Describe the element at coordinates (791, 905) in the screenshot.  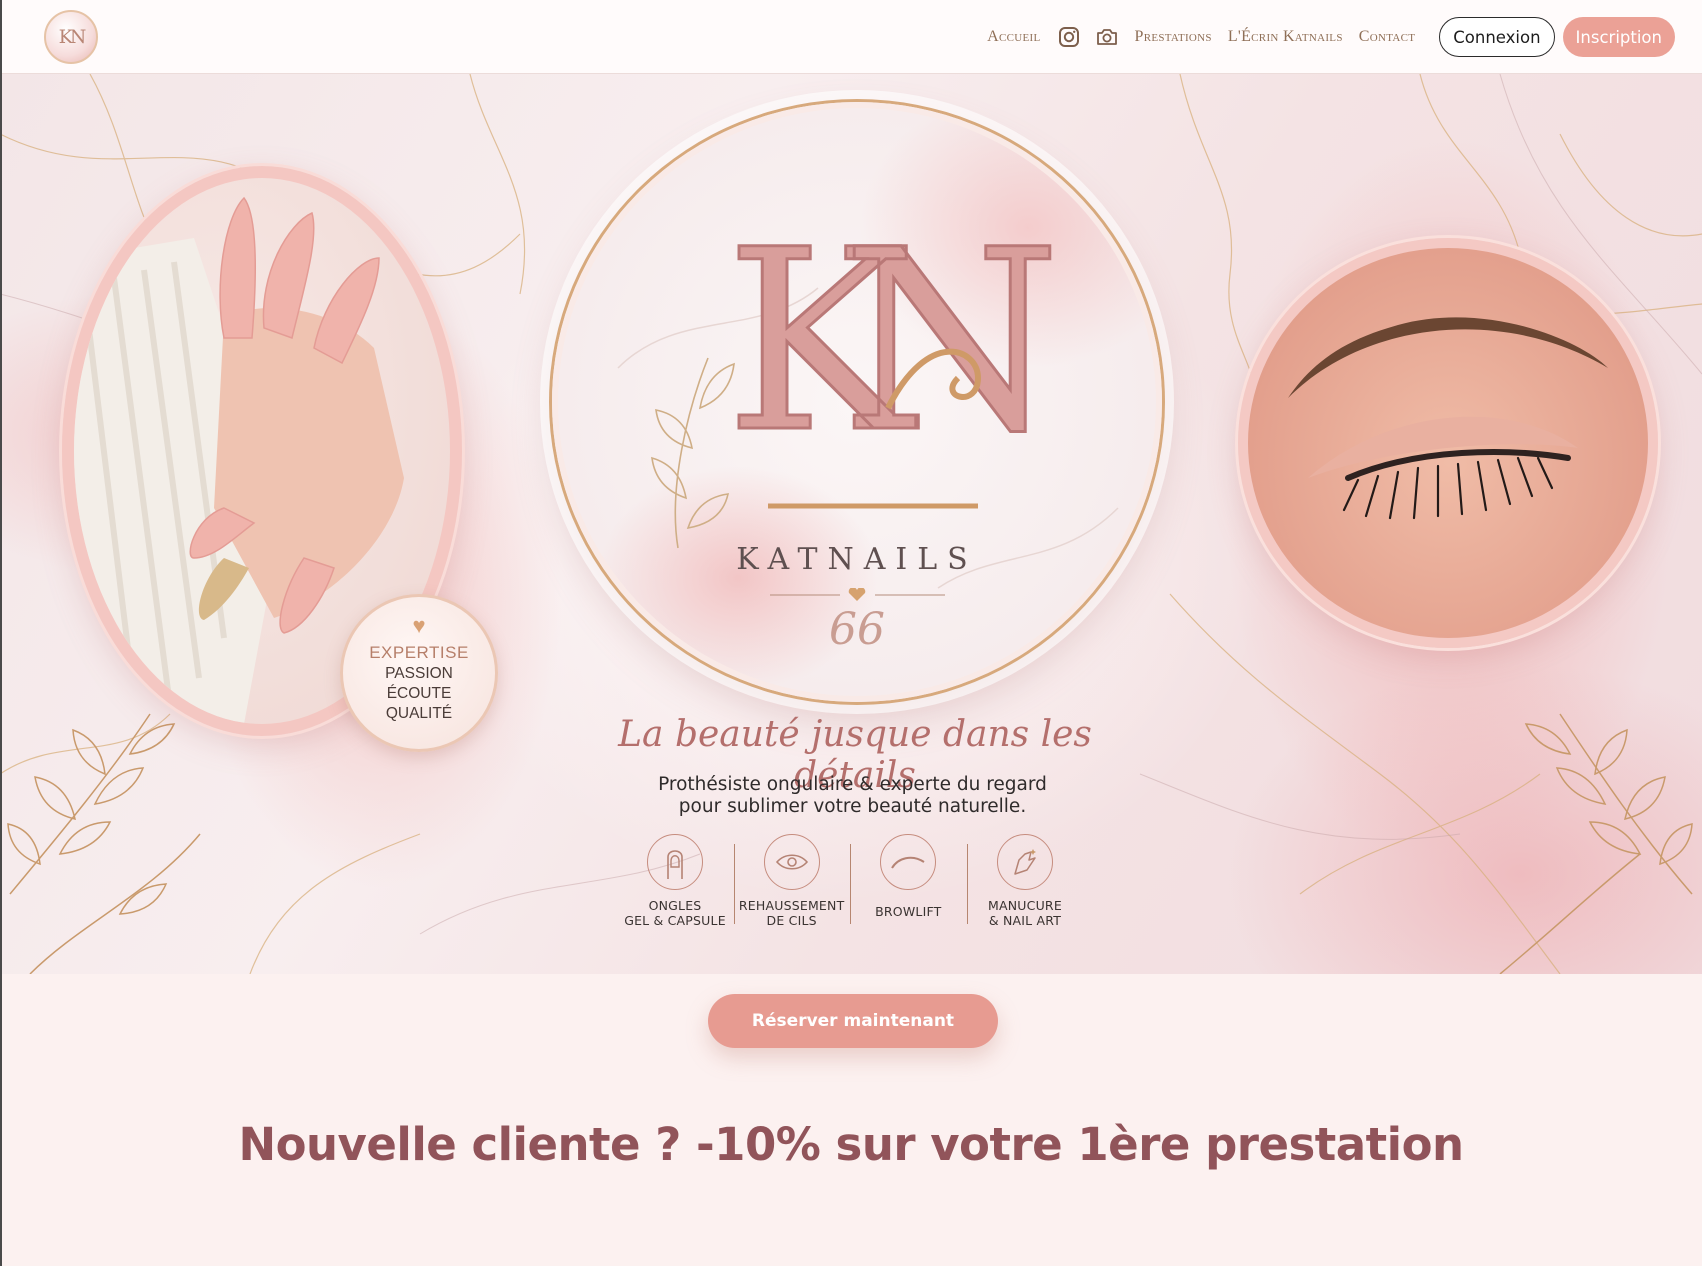
I see `service-rehaussement-line-1: REHAUSSEMENT` at that location.